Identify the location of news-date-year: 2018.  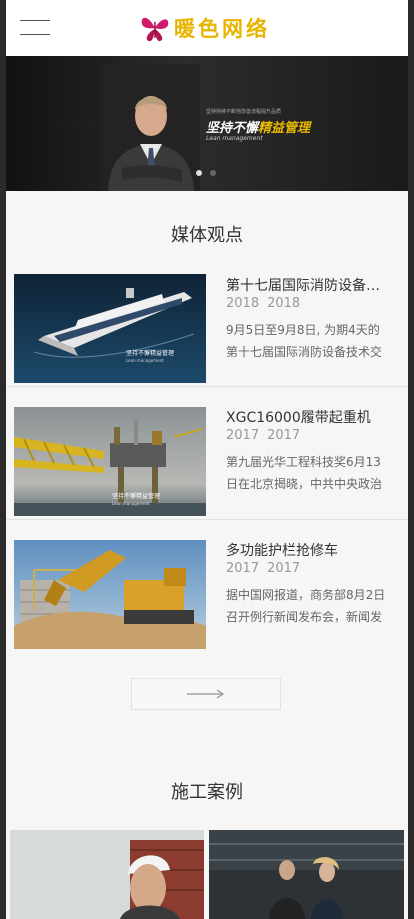
(243, 303).